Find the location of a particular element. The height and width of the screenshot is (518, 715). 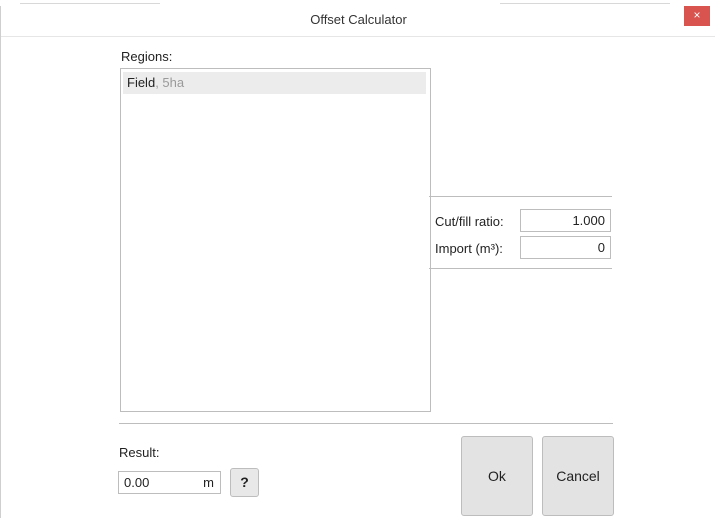

result-field: 0.00 m is located at coordinates (169, 482).